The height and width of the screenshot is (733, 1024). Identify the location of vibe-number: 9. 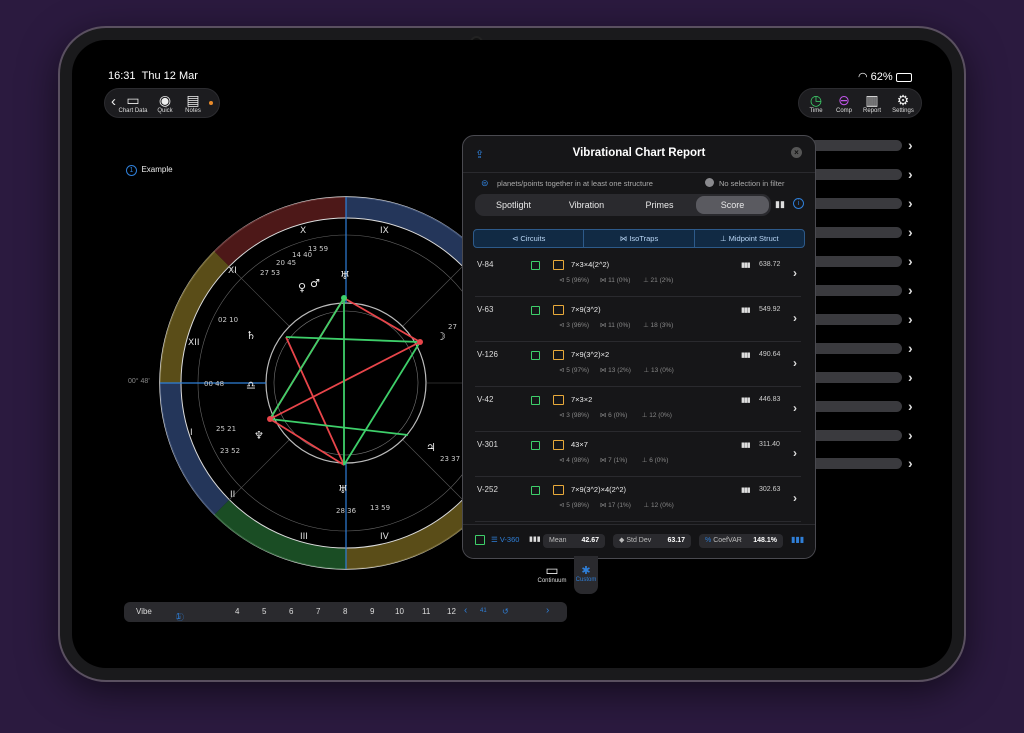
(372, 611).